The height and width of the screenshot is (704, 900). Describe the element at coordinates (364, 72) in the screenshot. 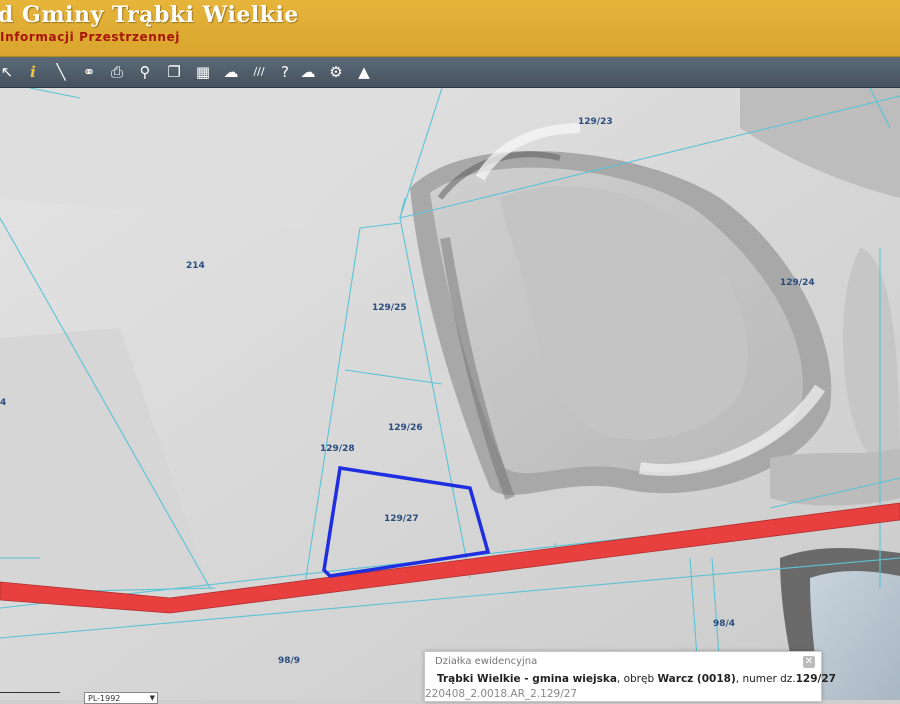

I see `triangle-warning-icon: ▲` at that location.